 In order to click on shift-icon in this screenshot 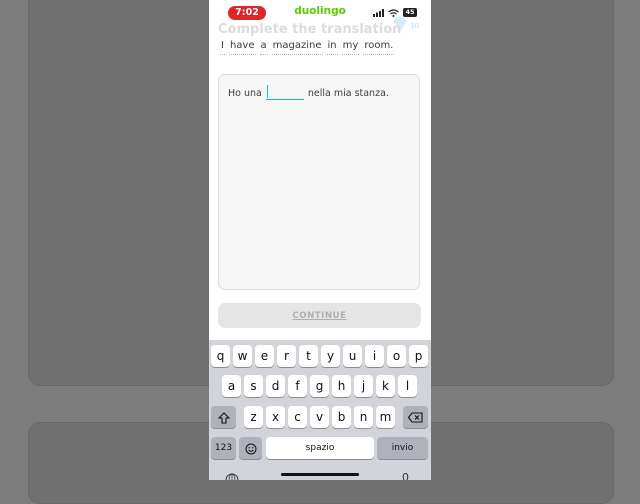, I will do `click(223, 417)`.